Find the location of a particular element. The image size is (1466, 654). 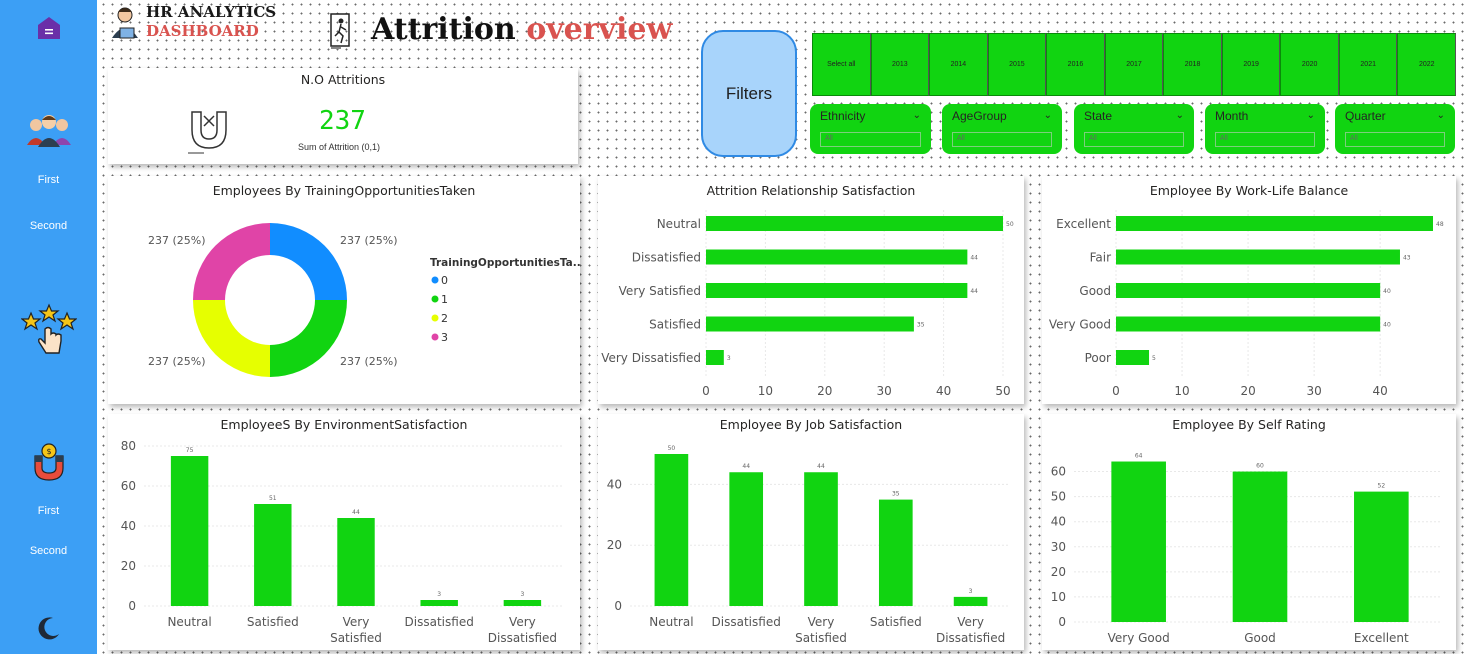

year-button-2017: 2017 is located at coordinates (1134, 64).